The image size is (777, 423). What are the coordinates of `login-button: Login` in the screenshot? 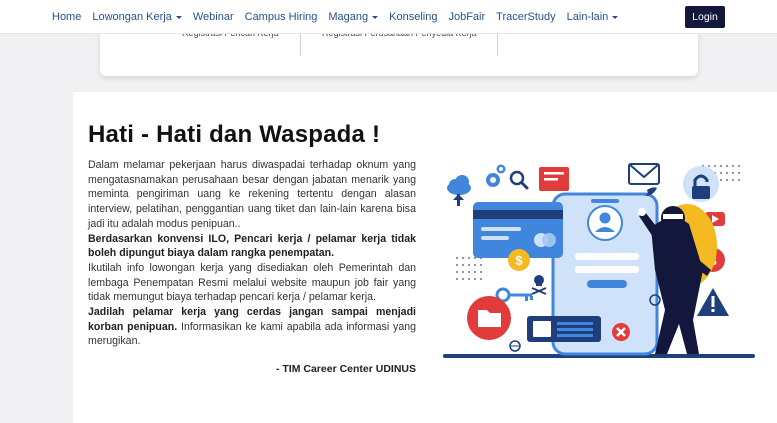 It's located at (705, 17).